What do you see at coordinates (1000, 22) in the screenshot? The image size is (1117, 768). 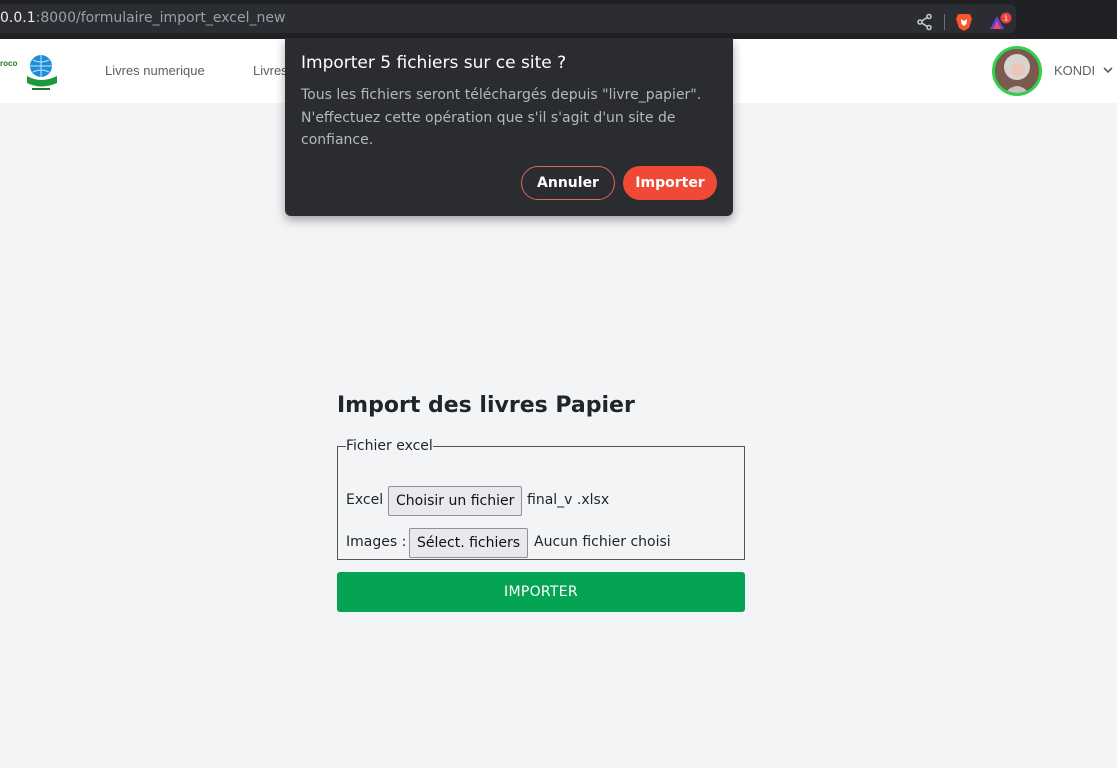 I see `brave-rewards-icon: 1` at bounding box center [1000, 22].